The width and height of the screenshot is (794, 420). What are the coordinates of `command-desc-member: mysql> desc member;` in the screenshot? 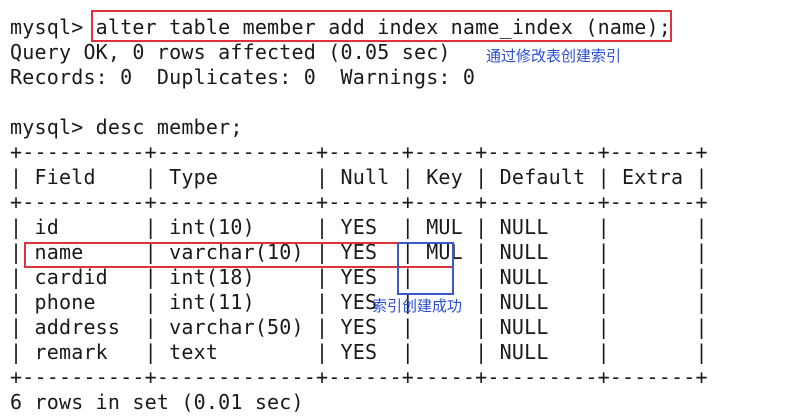 It's located at (126, 127).